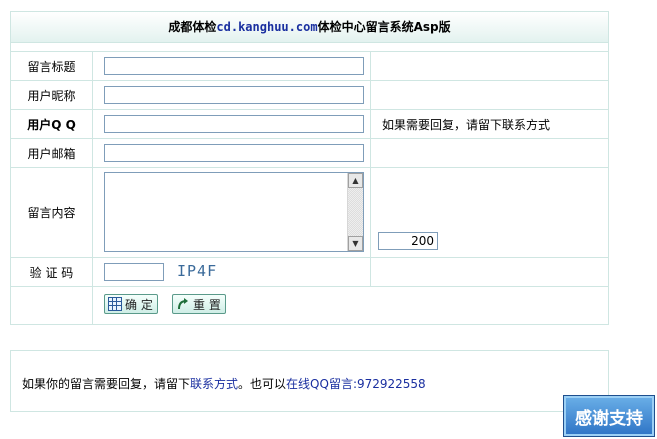 The image size is (657, 439). What do you see at coordinates (52, 66) in the screenshot?
I see `subject-label: 留言标题` at bounding box center [52, 66].